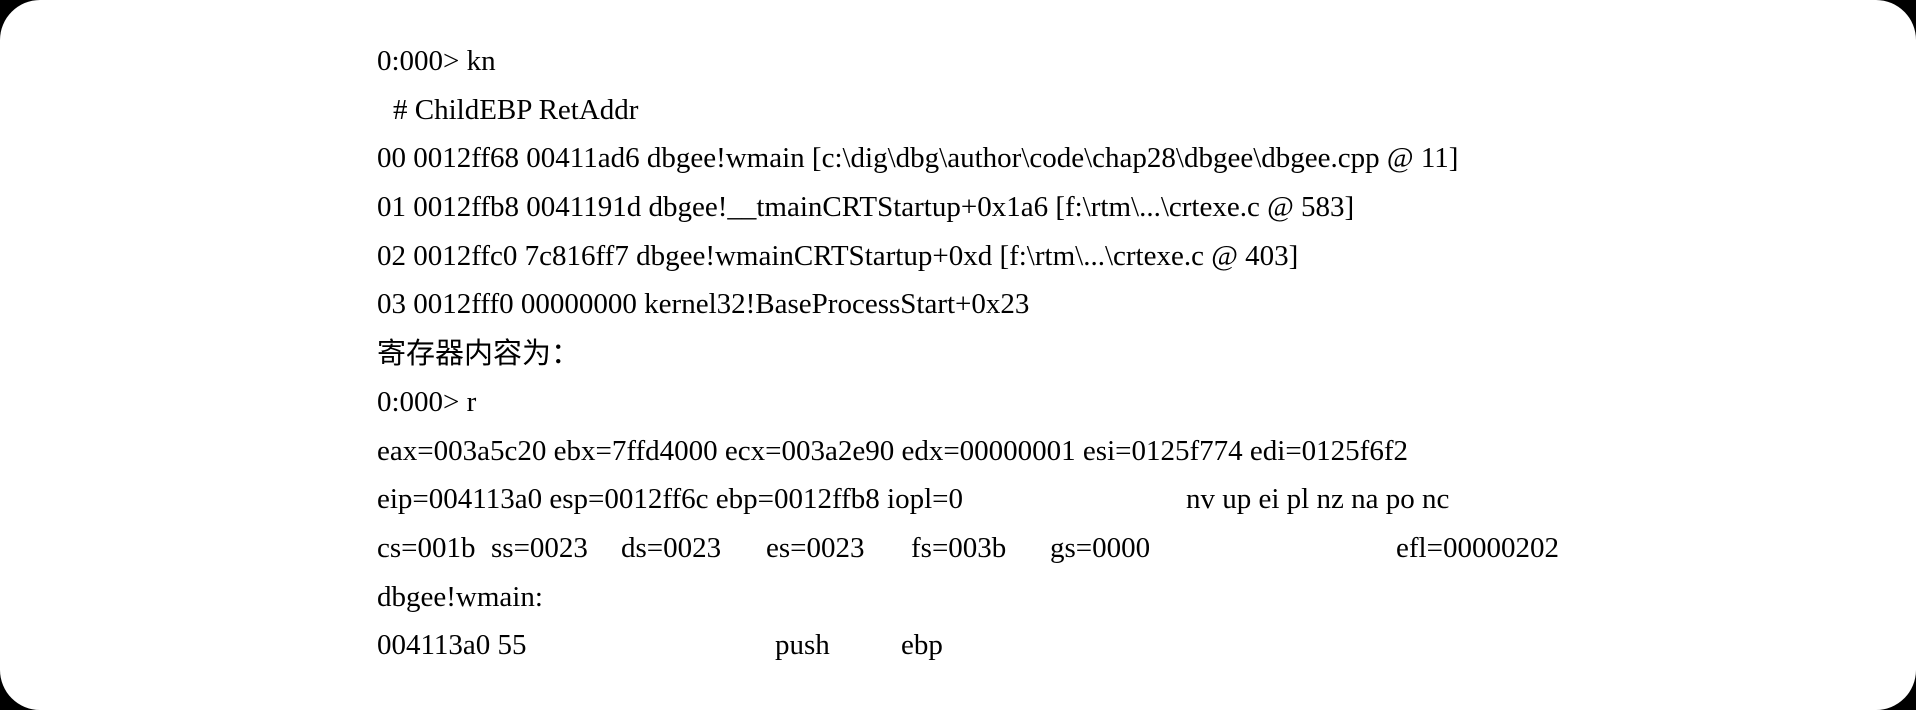  I want to click on disasm-operand: ebp, so click(922, 645).